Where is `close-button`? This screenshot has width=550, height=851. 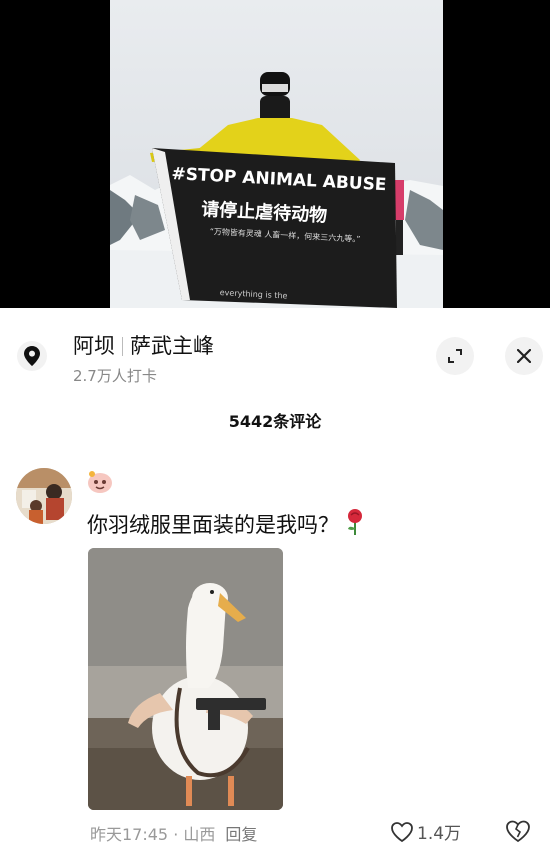
close-button is located at coordinates (524, 356).